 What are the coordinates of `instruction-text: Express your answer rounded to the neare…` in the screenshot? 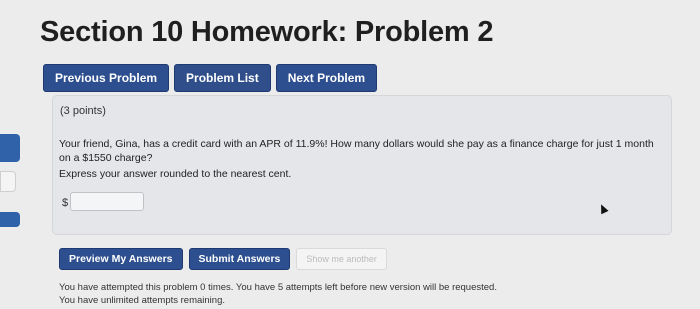 It's located at (175, 174).